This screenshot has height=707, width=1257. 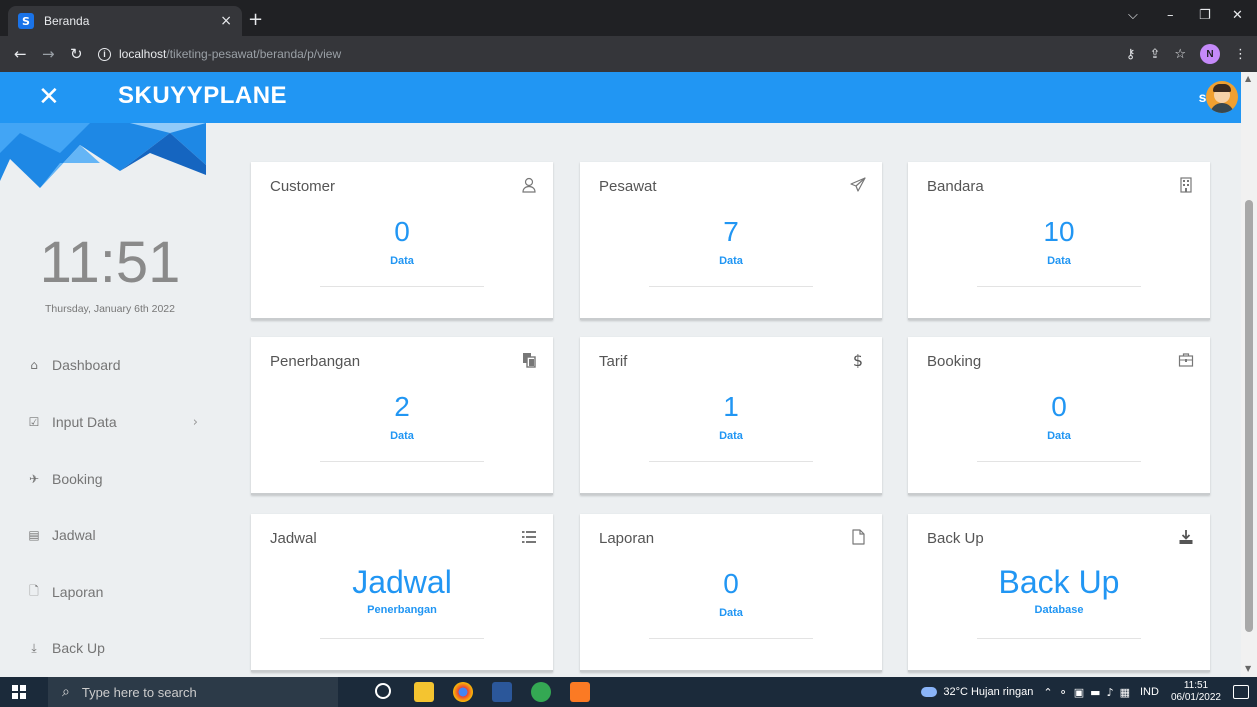 I want to click on card-back-up: Back Up Back Up Database, so click(x=1059, y=593).